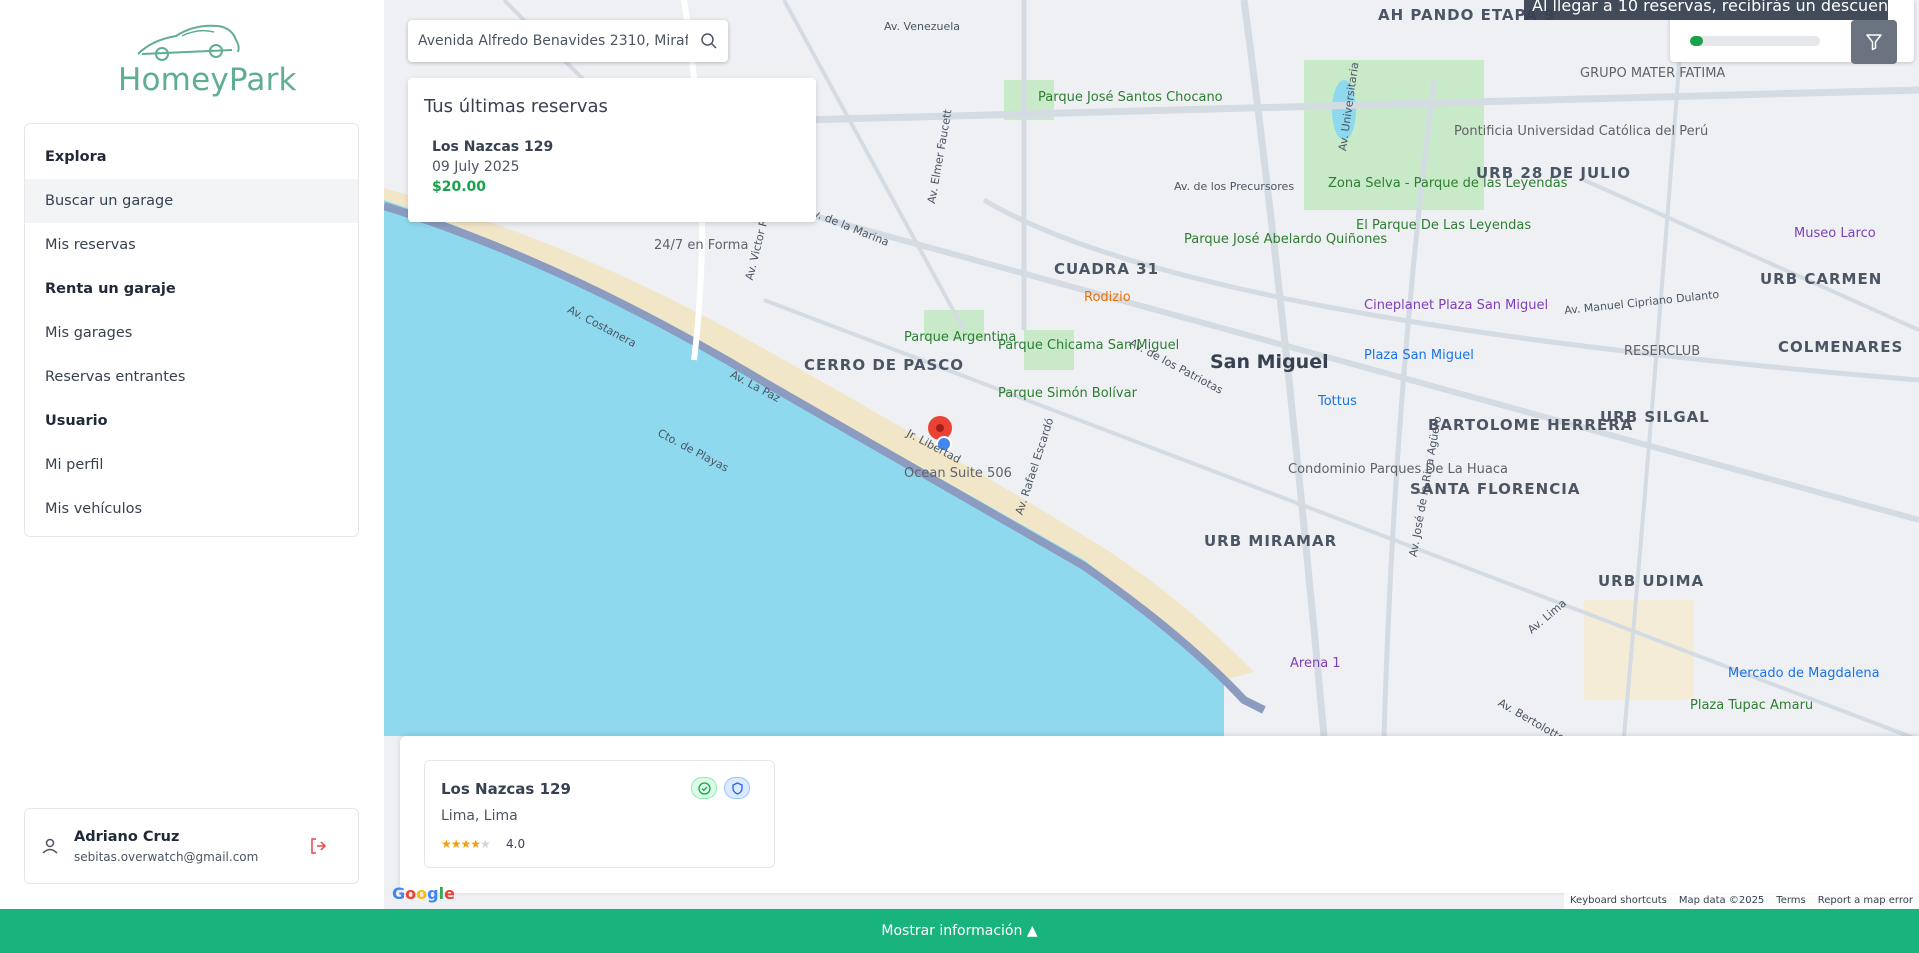 The width and height of the screenshot is (1919, 953). I want to click on sidebar-item-reservas-entrantes: Reservas entrantes, so click(191, 377).